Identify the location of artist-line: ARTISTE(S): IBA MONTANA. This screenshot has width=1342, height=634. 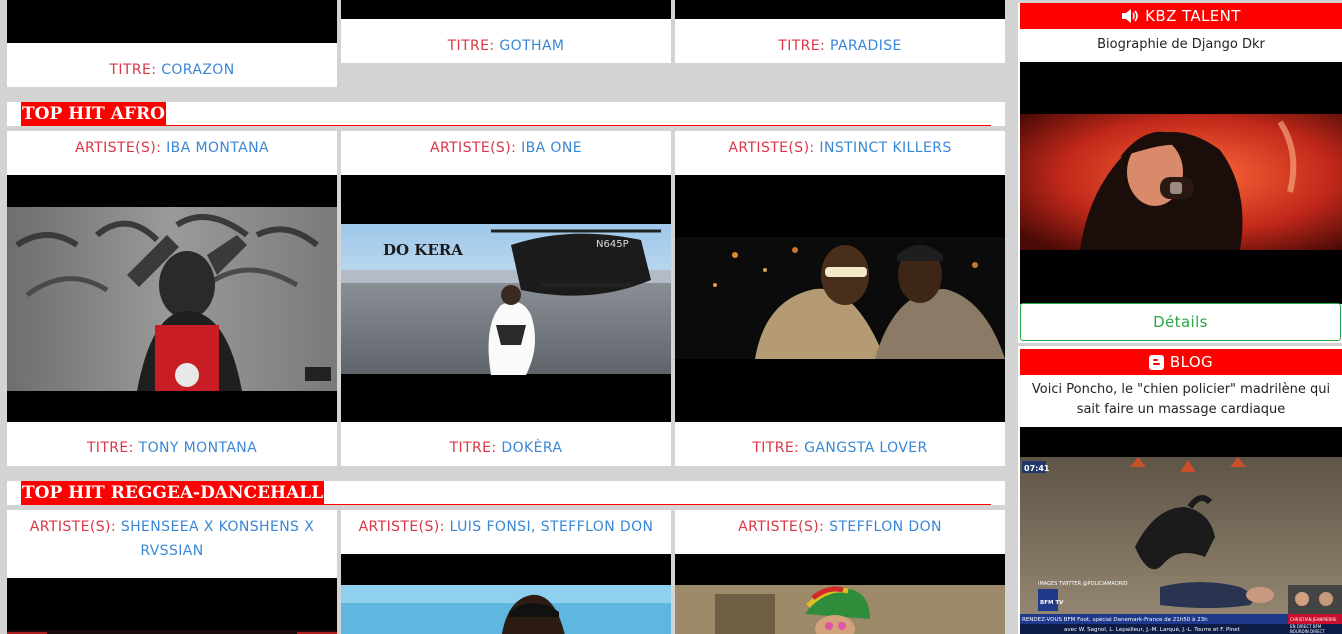
(172, 148).